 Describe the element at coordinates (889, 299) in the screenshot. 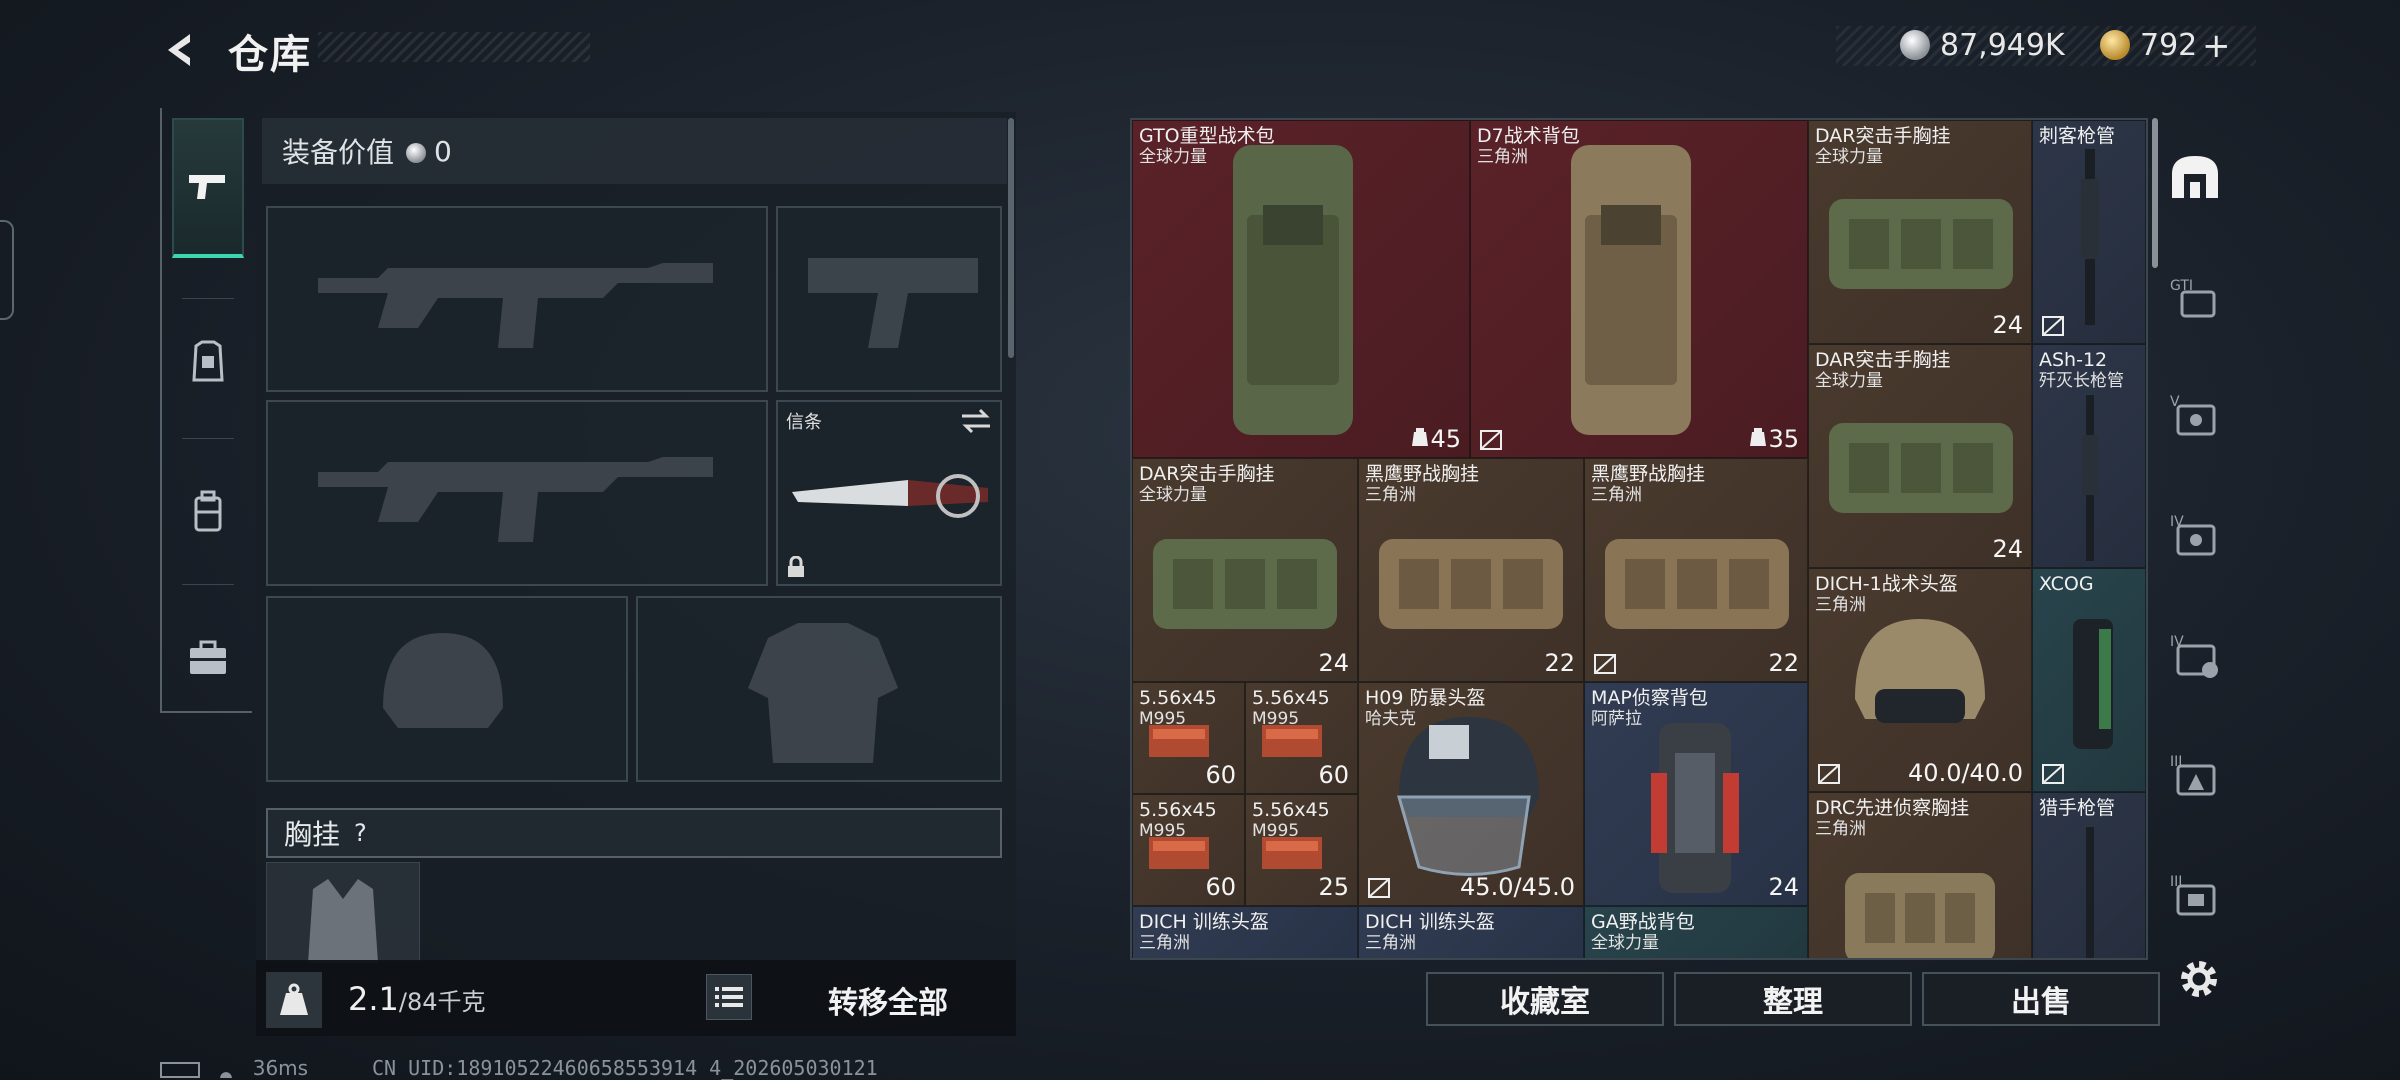

I see `pistol-slot` at that location.